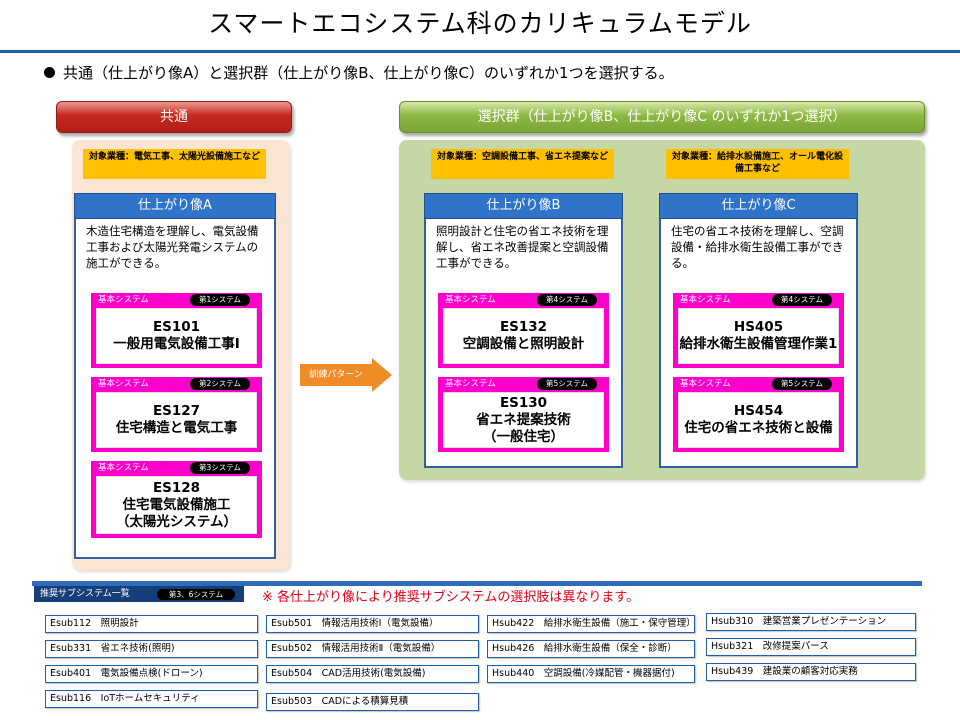 The height and width of the screenshot is (720, 960). I want to click on target-industry-a: 対象業種：電気工事、太陽光設備施工など, so click(174, 164).